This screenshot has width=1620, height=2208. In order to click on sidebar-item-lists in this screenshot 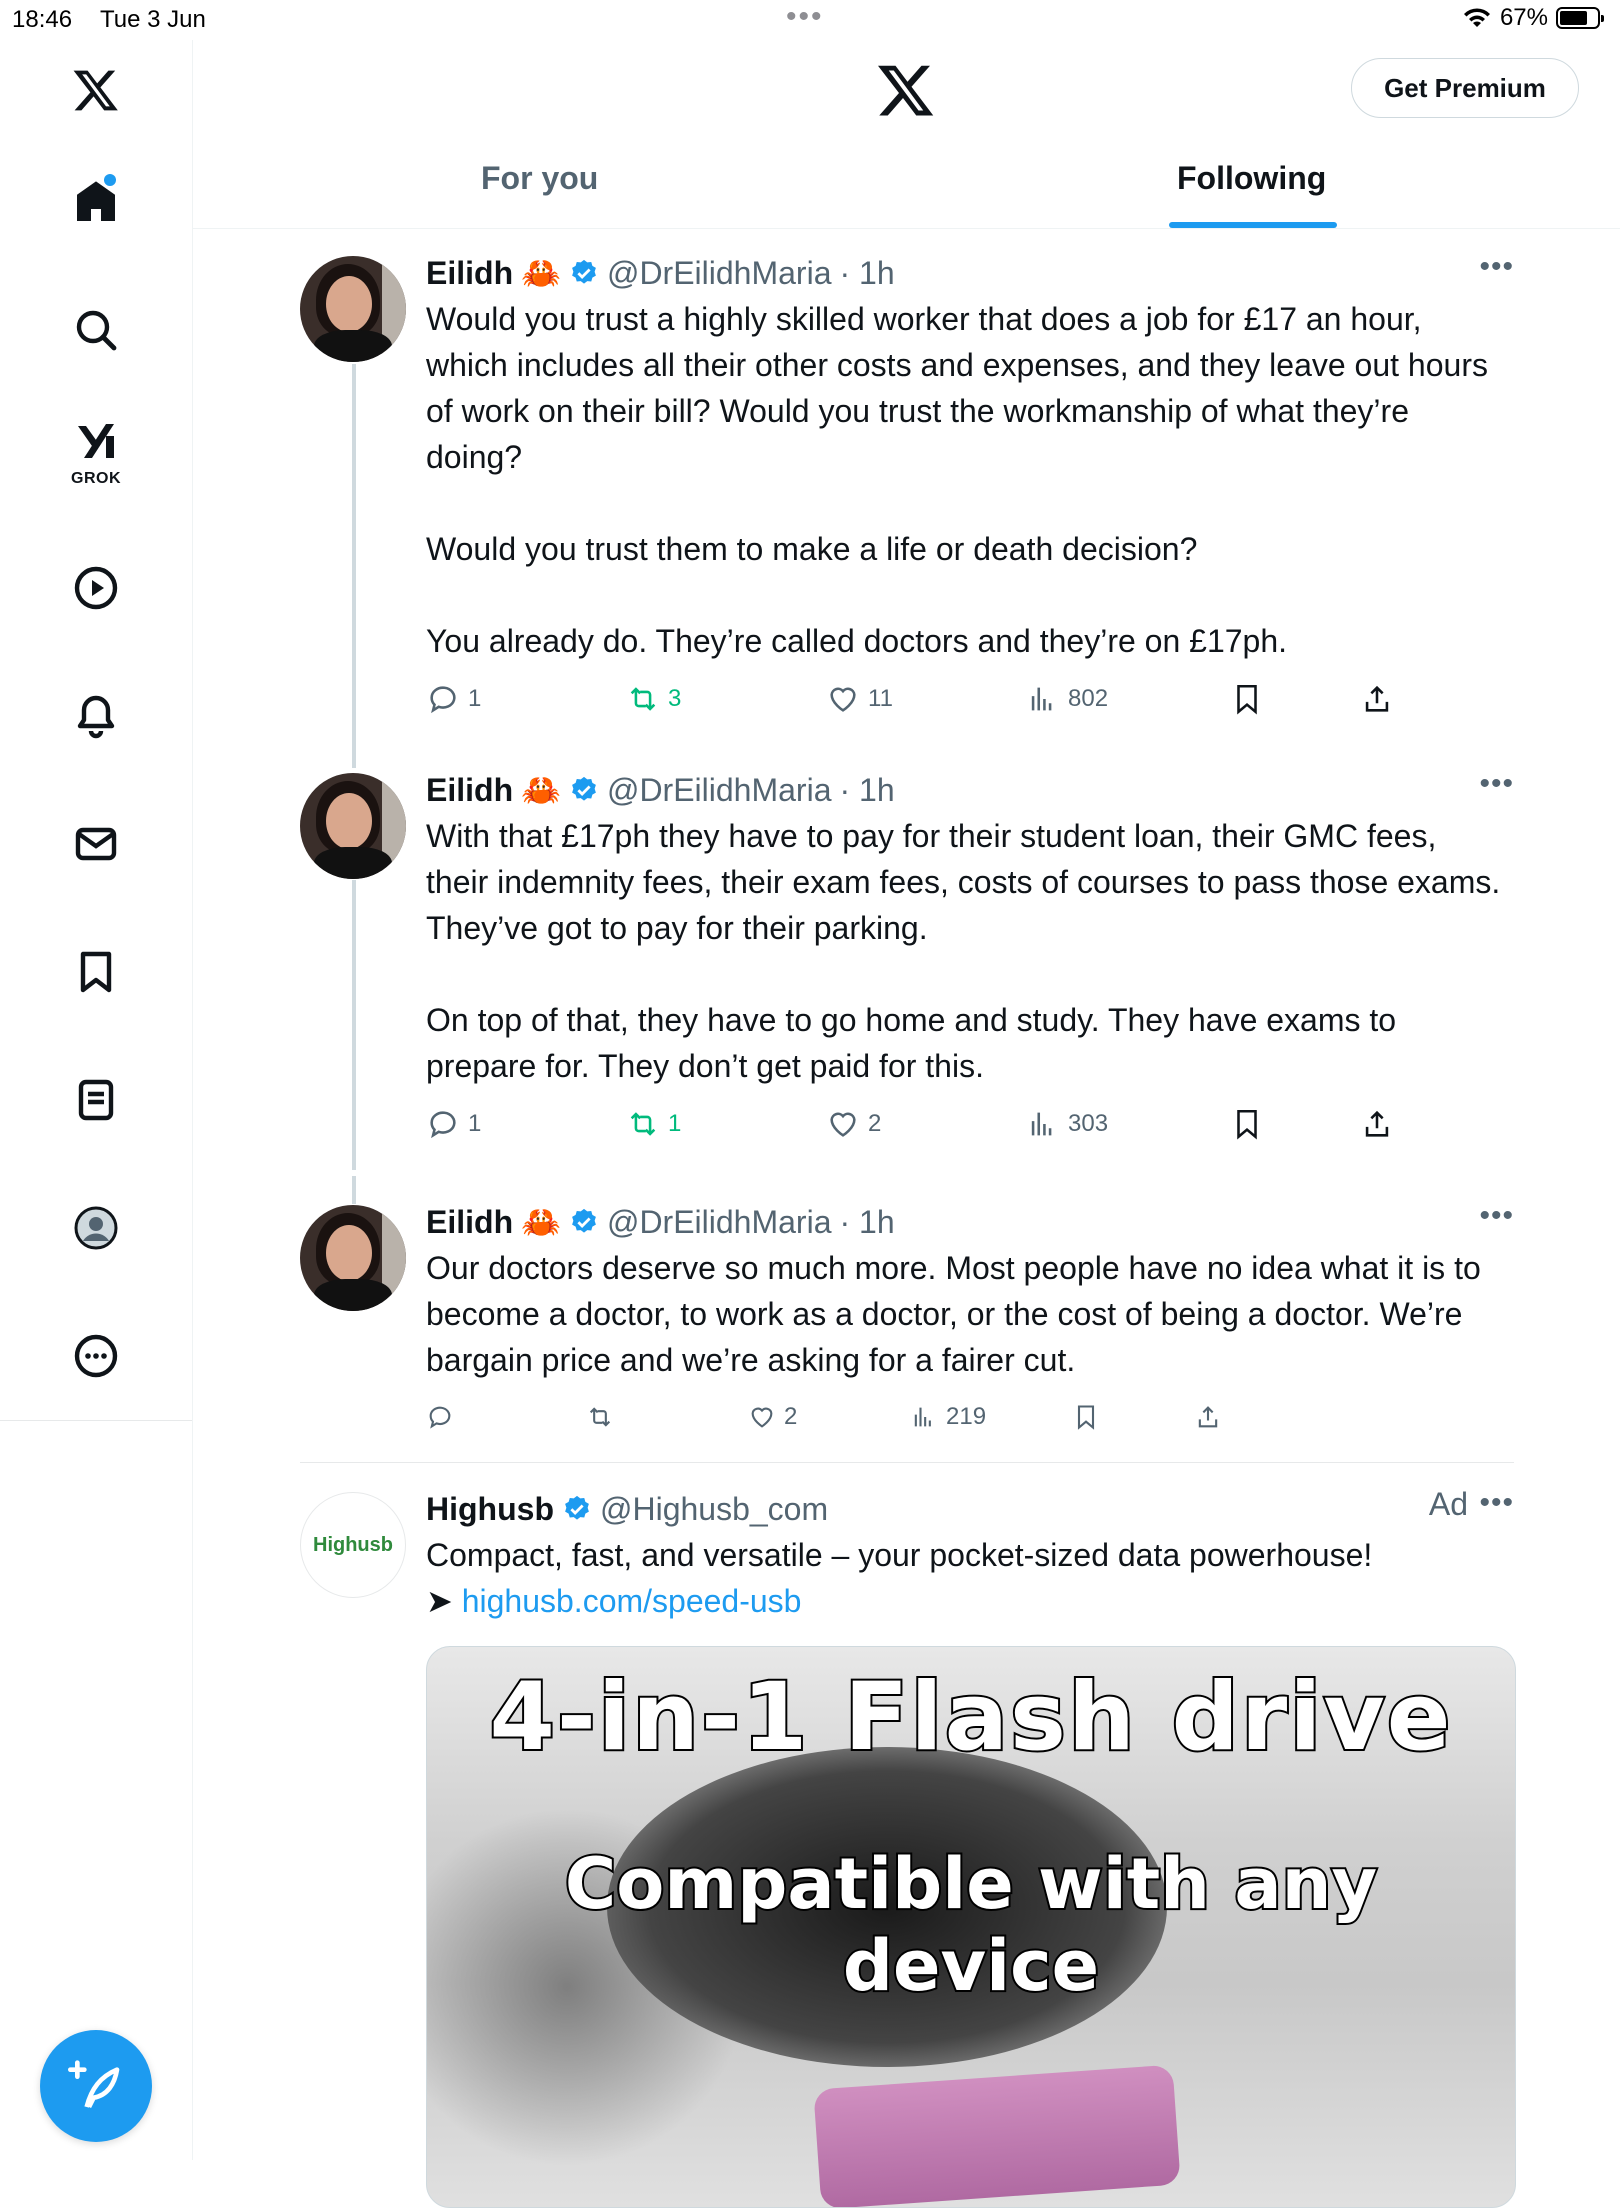, I will do `click(96, 1100)`.